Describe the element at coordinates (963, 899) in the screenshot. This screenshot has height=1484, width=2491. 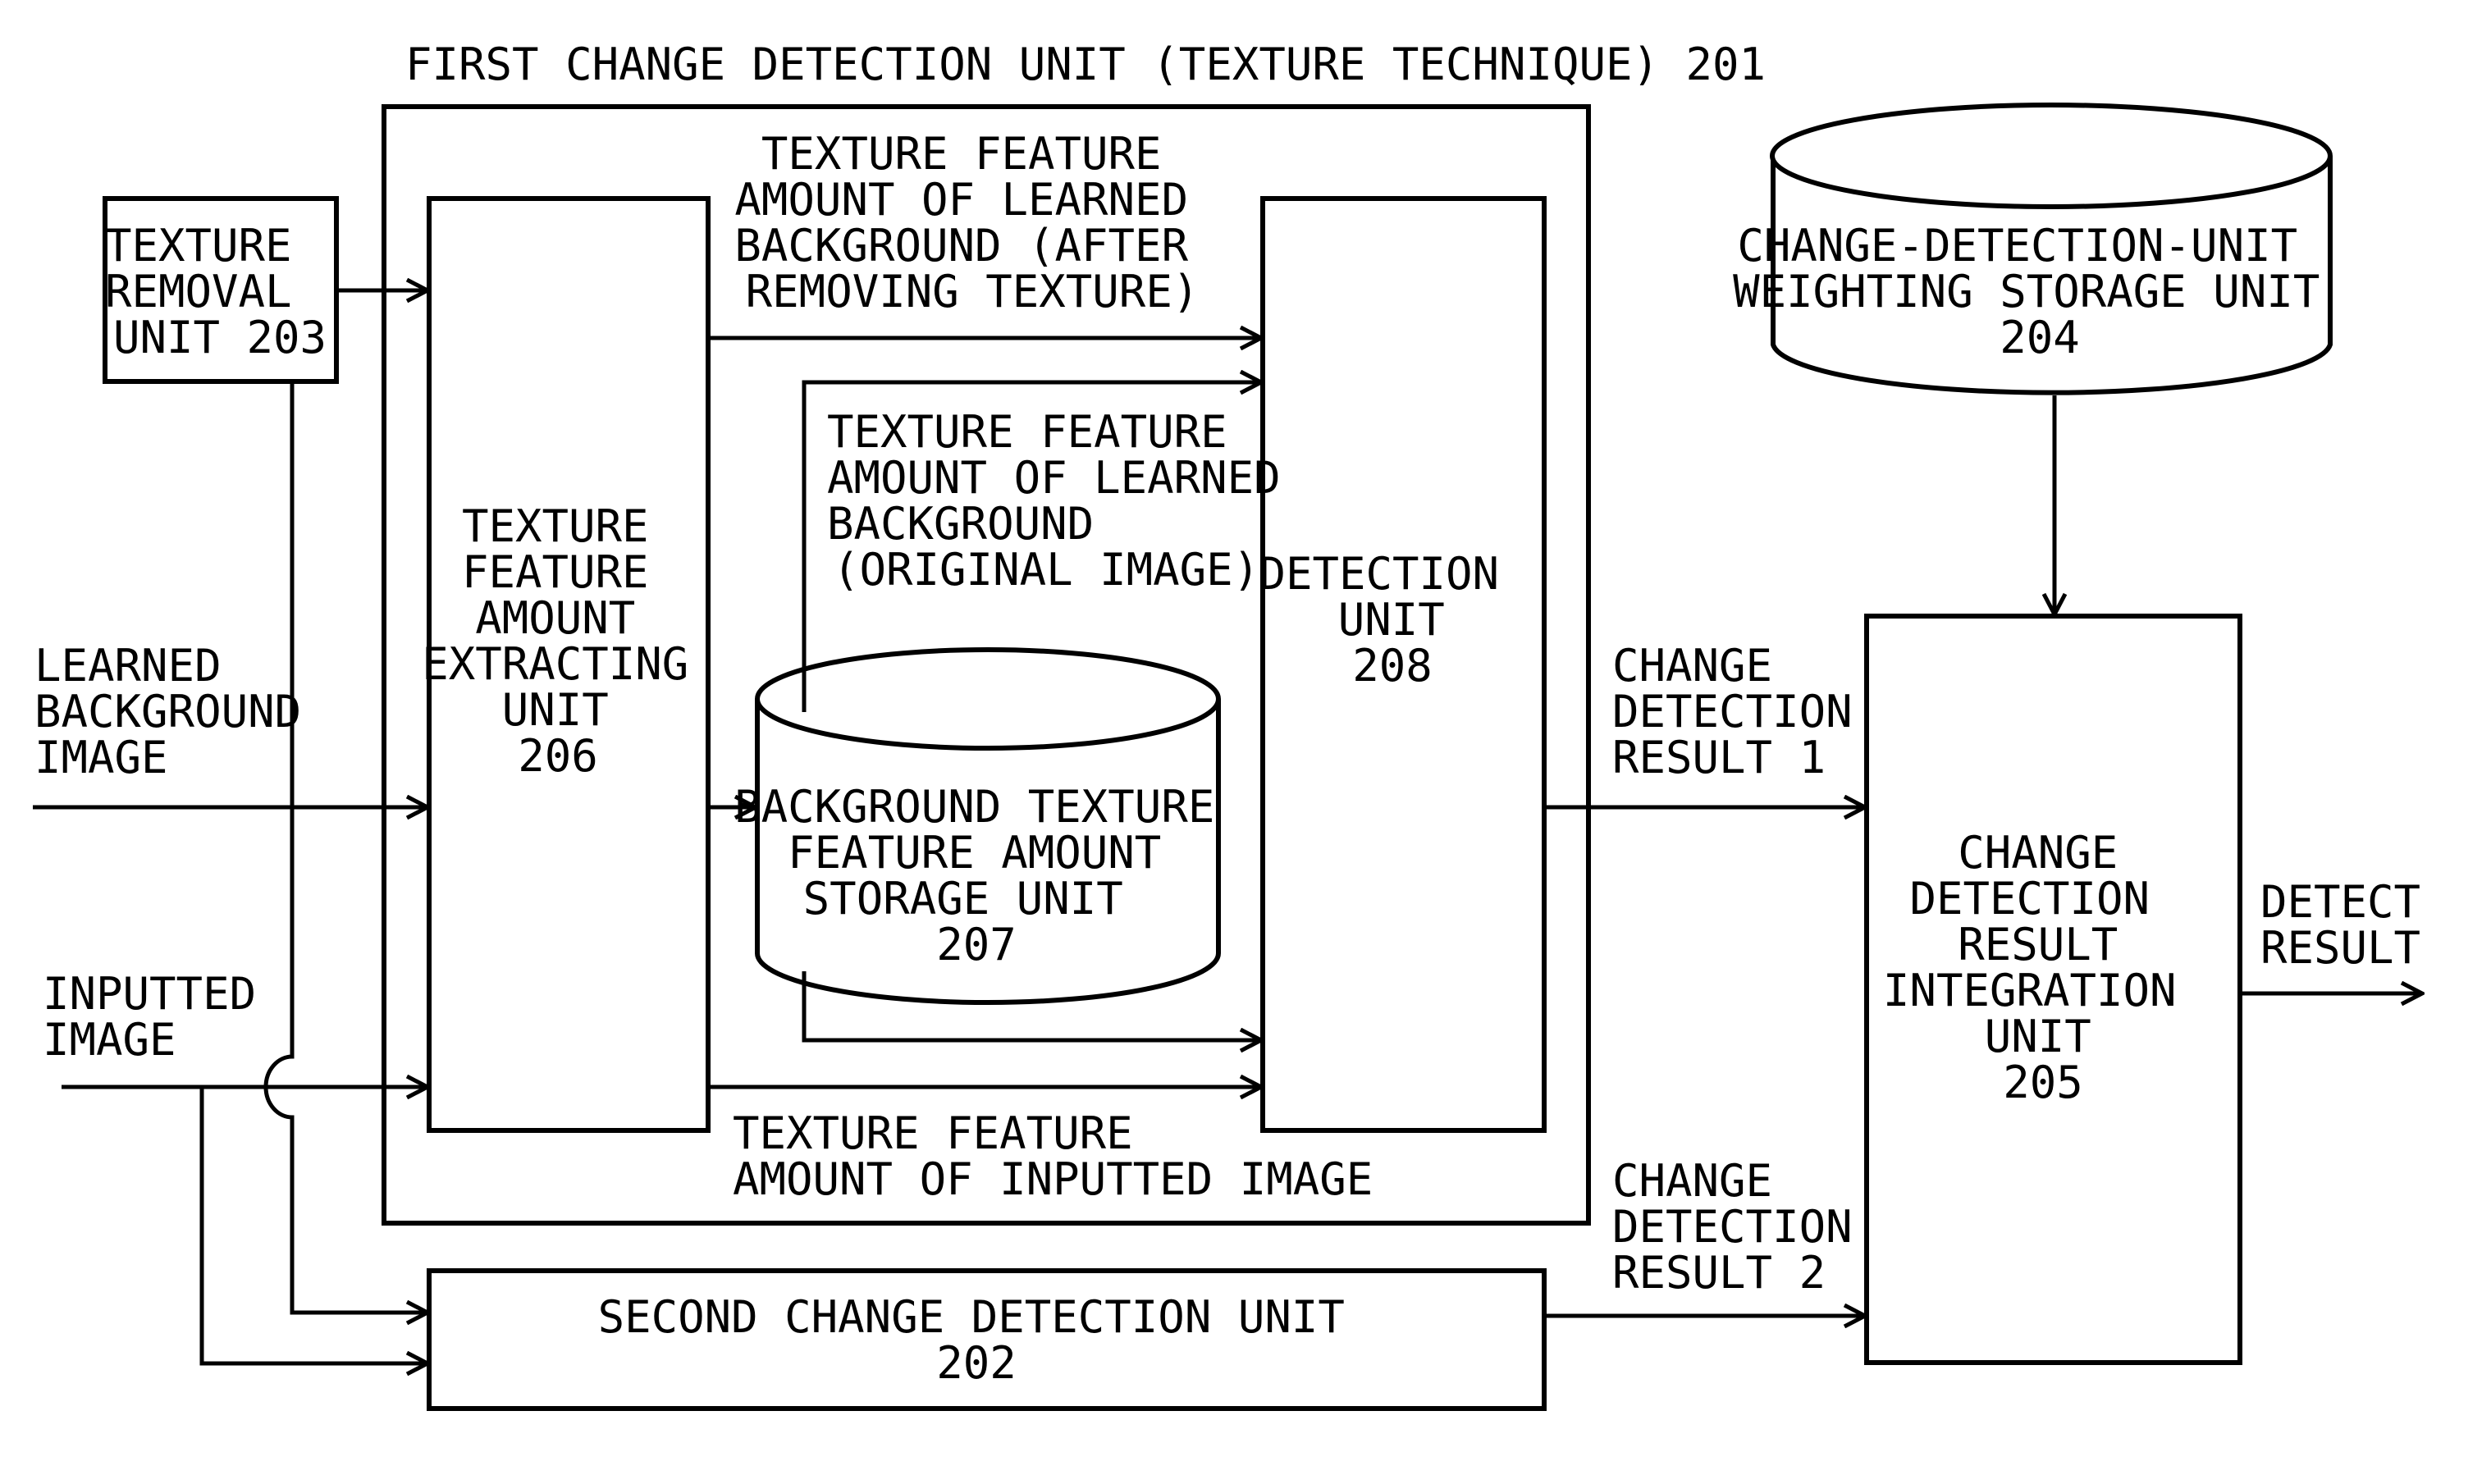
I see `bg-storage-line-3: STORAGE UNIT` at that location.